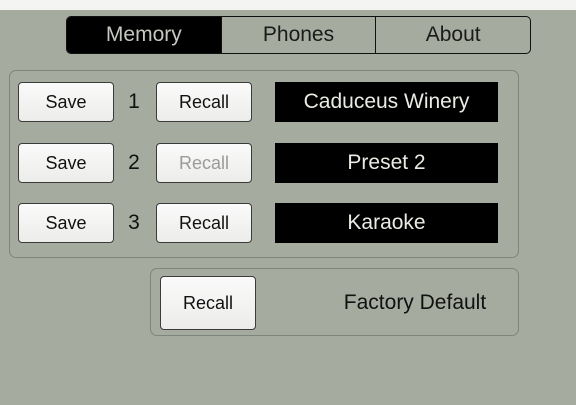  I want to click on save-button-3: Save, so click(66, 223).